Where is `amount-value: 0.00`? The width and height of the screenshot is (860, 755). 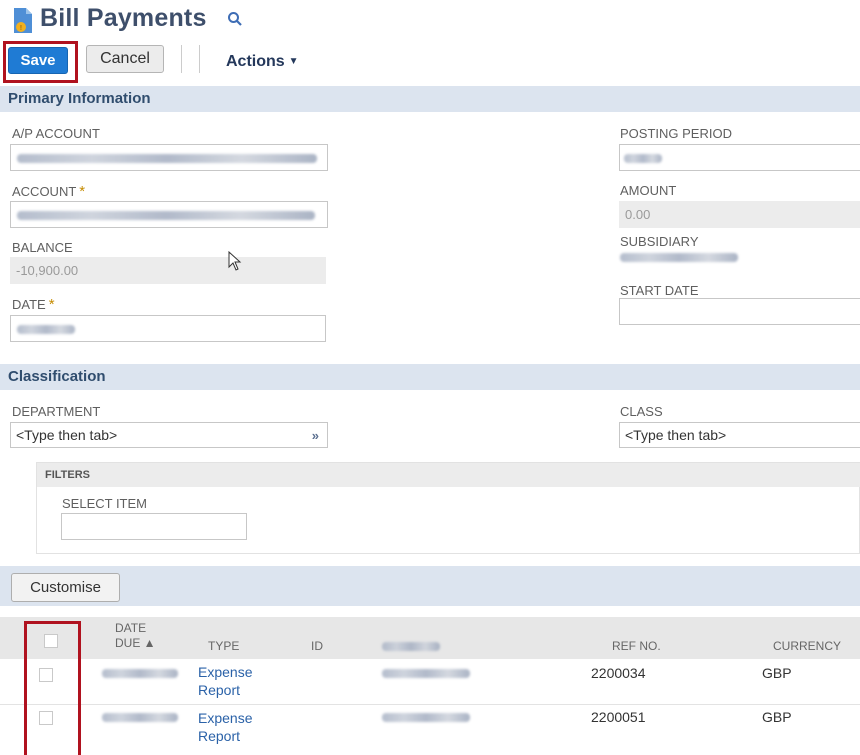
amount-value: 0.00 is located at coordinates (638, 214).